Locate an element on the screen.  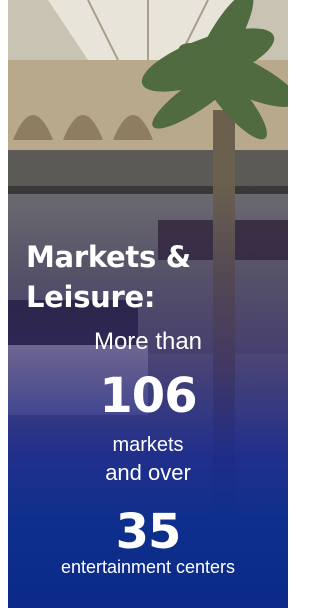
markets-label: markets is located at coordinates (148, 445).